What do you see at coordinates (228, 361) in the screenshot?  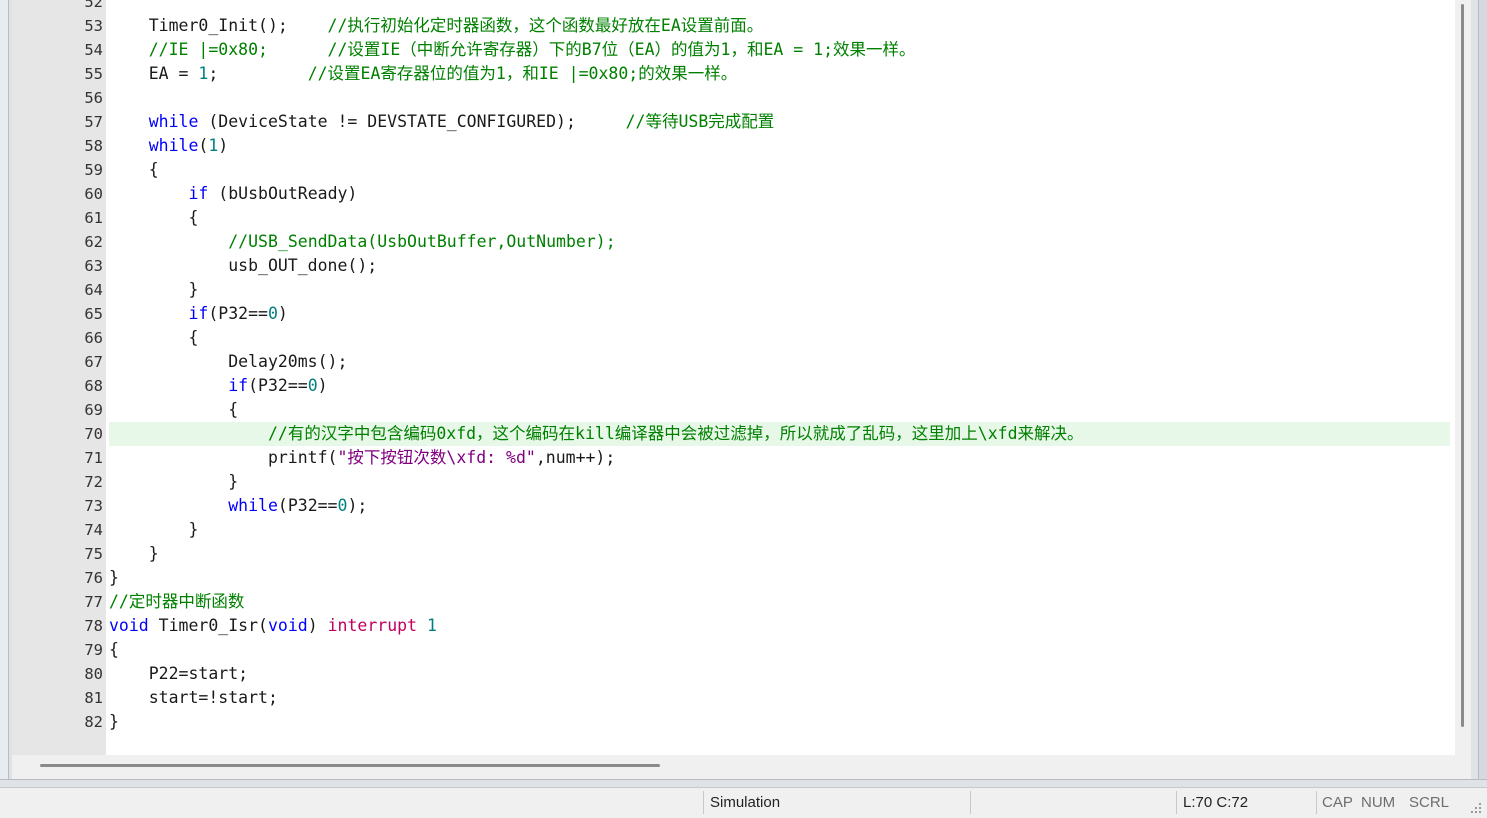 I see `code-text: Delay20ms();` at bounding box center [228, 361].